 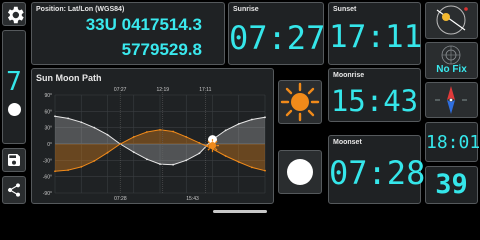 I want to click on left-status-widget: 7, so click(x=14, y=87).